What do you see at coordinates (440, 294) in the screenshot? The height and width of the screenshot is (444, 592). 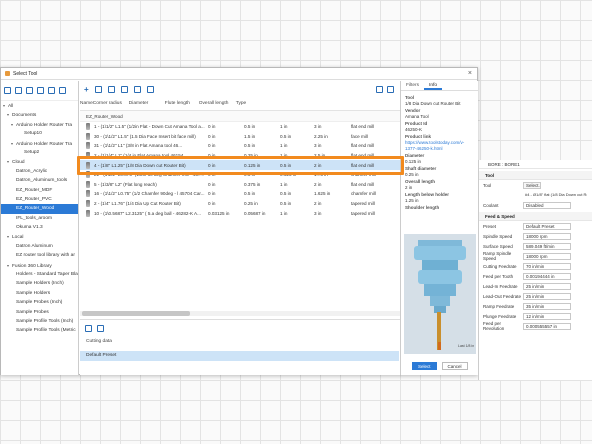 I see `tool-preview: Last 1/8 in` at bounding box center [440, 294].